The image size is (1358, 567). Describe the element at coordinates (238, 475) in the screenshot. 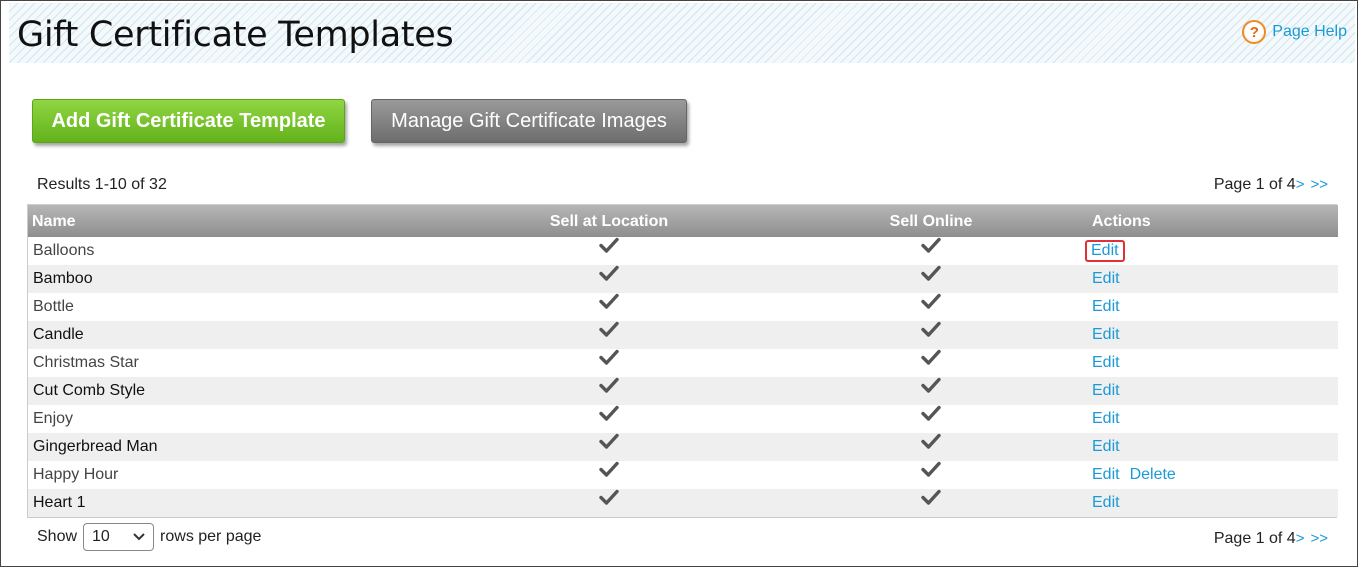

I see `template-name: Happy Hour` at that location.